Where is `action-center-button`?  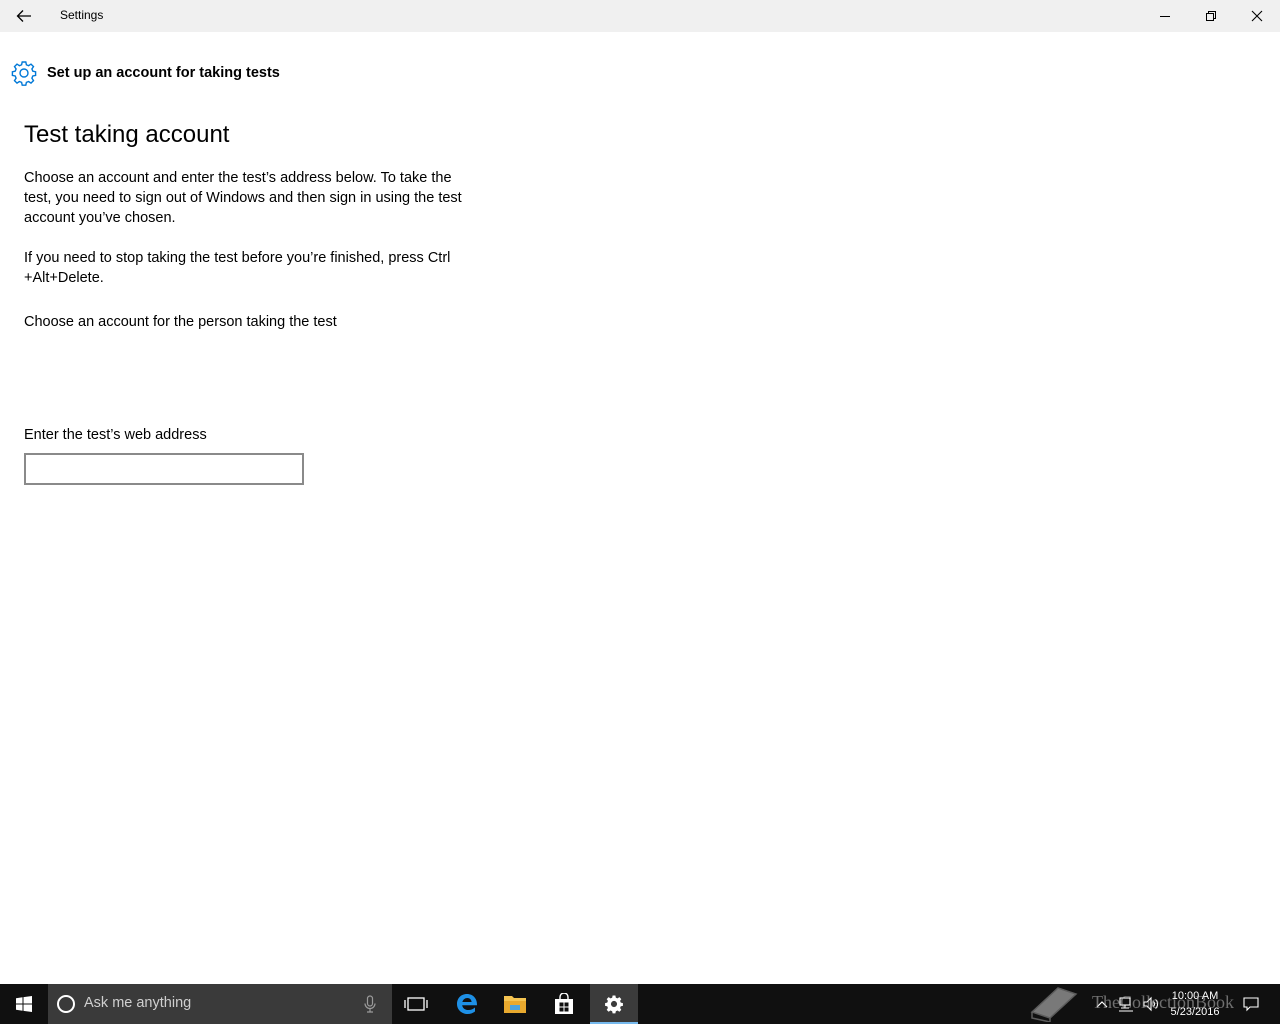 action-center-button is located at coordinates (1251, 1004).